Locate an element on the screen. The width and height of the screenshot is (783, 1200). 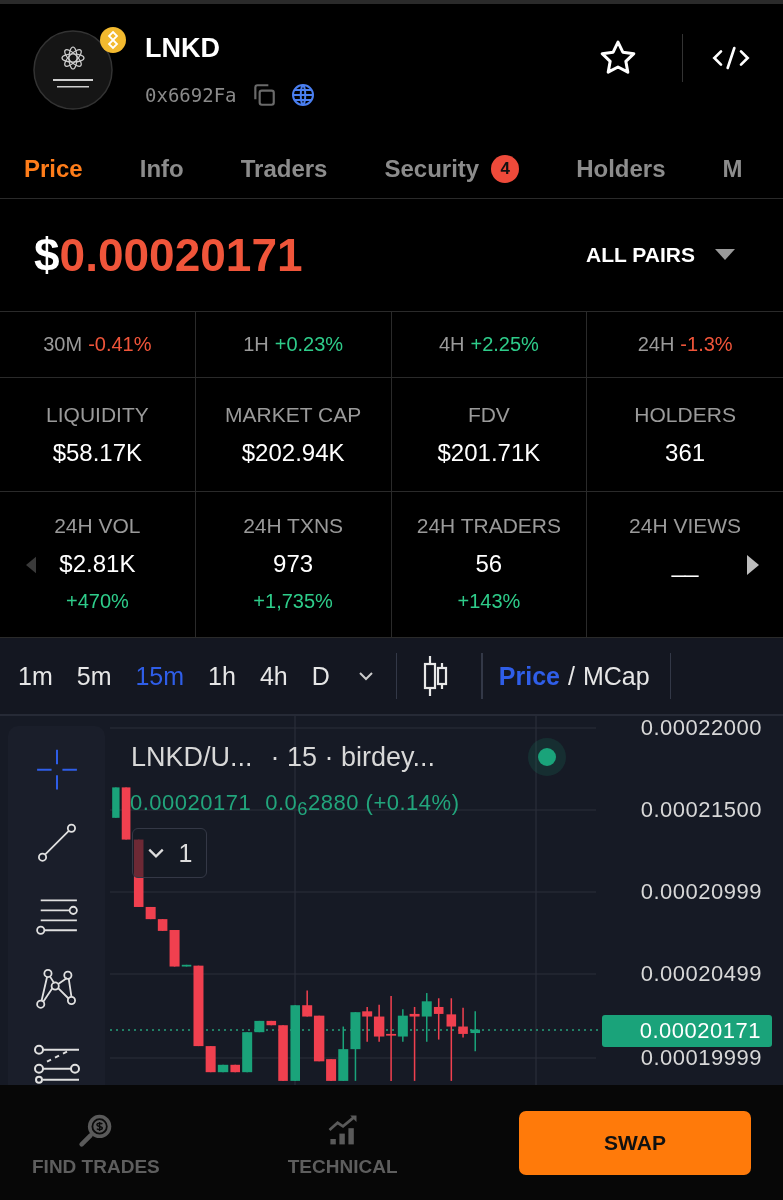
stat-value: 361 is located at coordinates (685, 452).